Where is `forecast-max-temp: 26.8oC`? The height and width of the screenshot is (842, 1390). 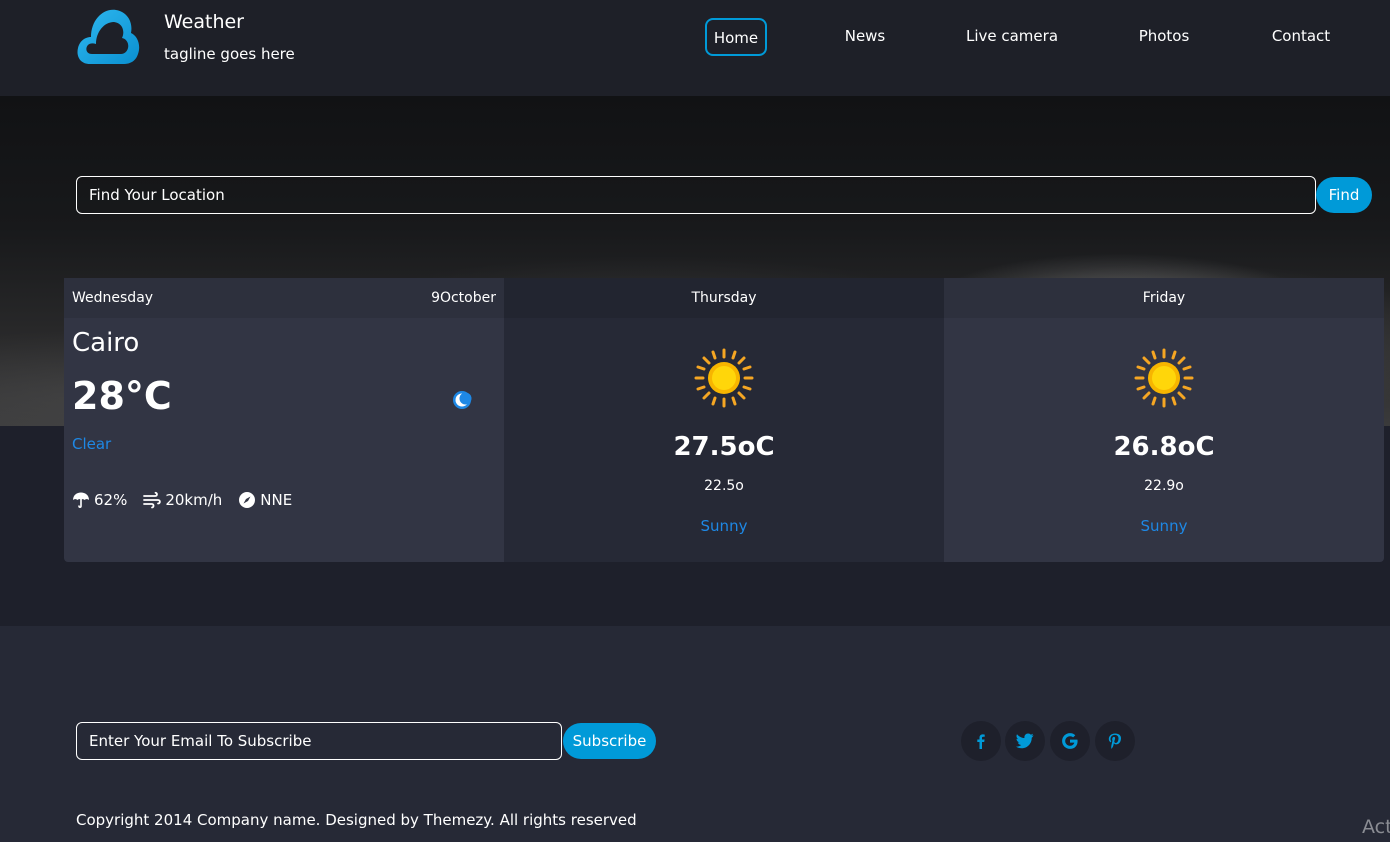 forecast-max-temp: 26.8oC is located at coordinates (1164, 447).